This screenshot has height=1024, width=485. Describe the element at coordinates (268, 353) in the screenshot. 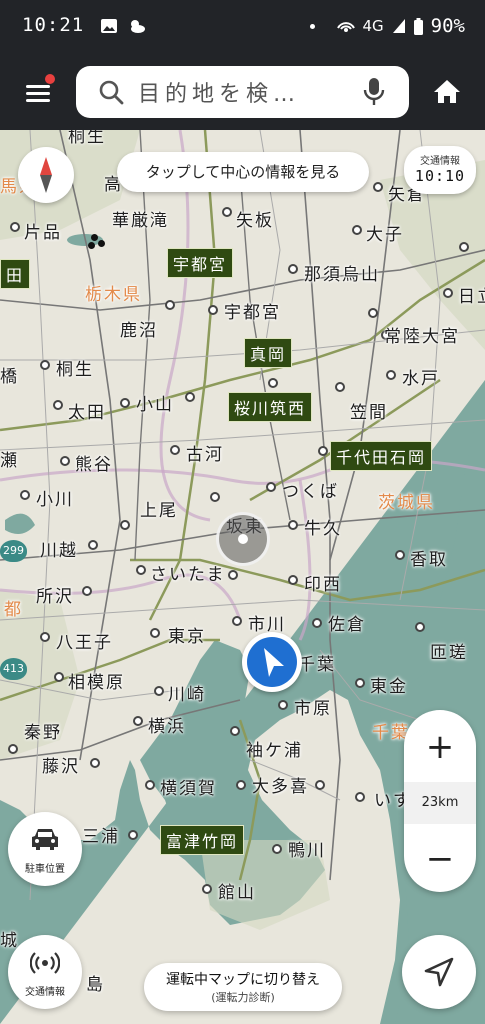

I see `ic-tag: 真岡` at that location.